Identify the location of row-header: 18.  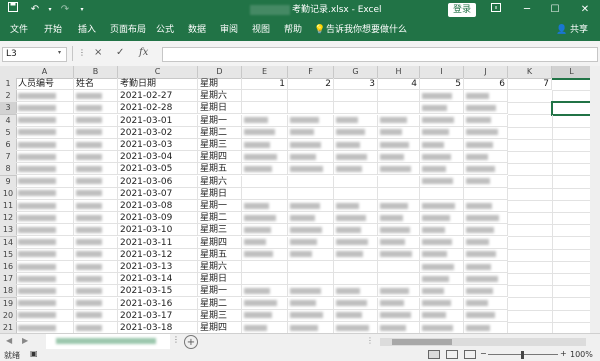
(8, 292).